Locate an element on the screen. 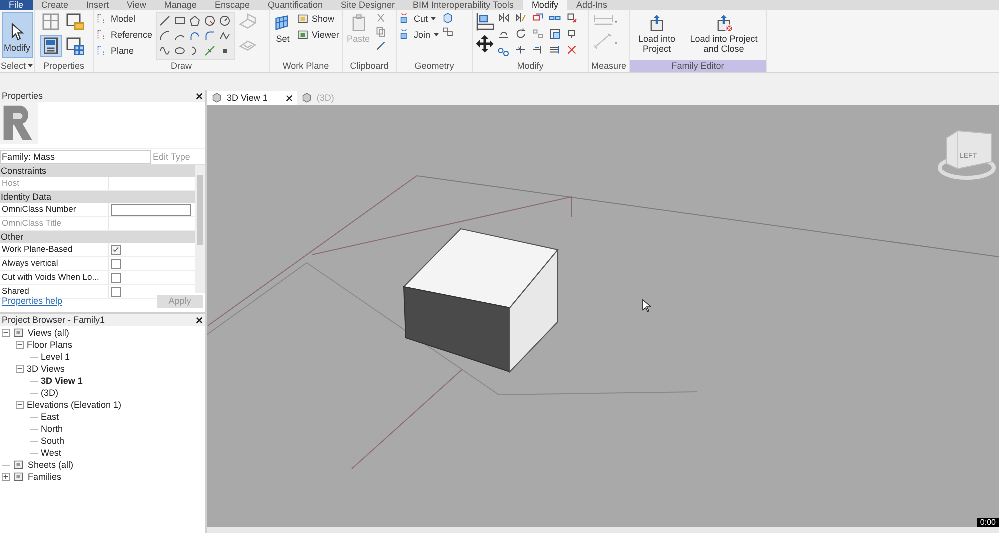  video-timestamp: 0:00 is located at coordinates (988, 522).